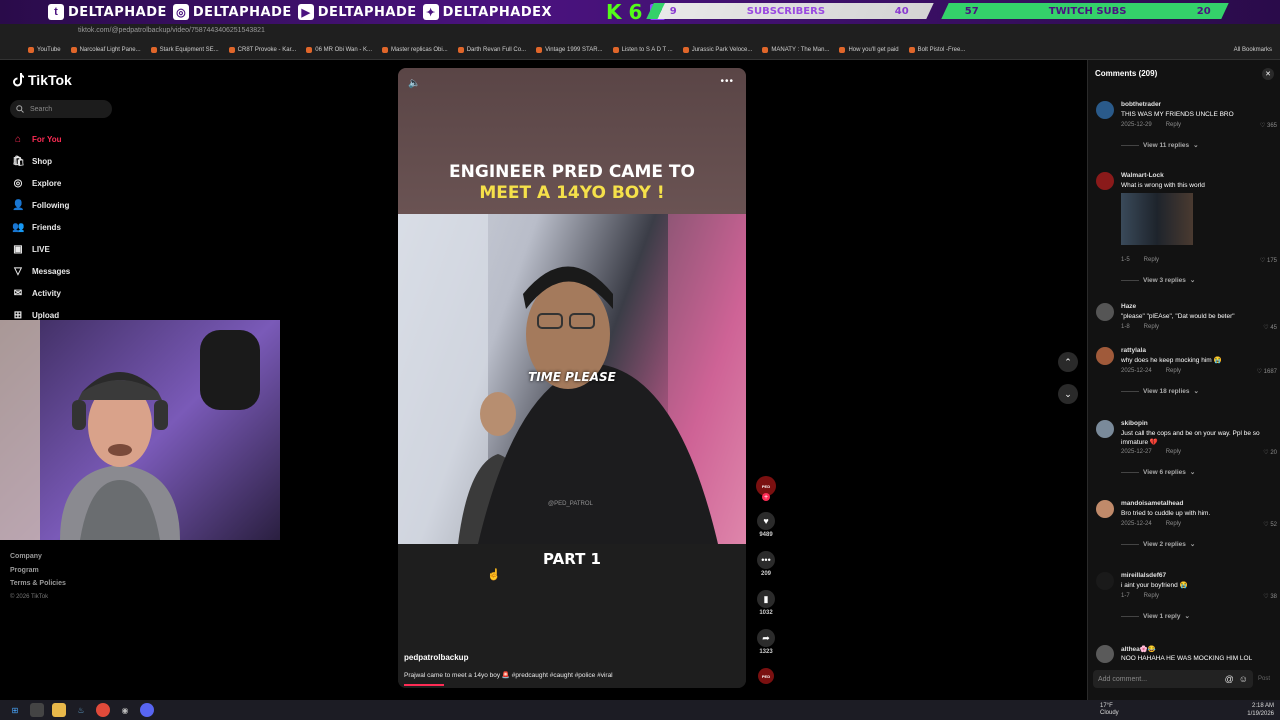  What do you see at coordinates (1133, 350) in the screenshot?
I see `comment-username: rattylala` at bounding box center [1133, 350].